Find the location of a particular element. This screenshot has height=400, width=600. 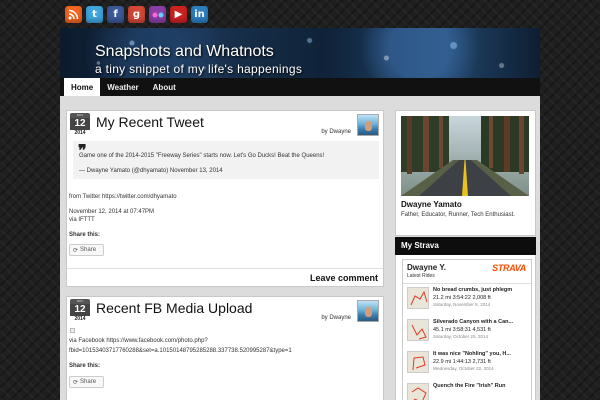

profile-name: Dwayne Yamato is located at coordinates (431, 204).